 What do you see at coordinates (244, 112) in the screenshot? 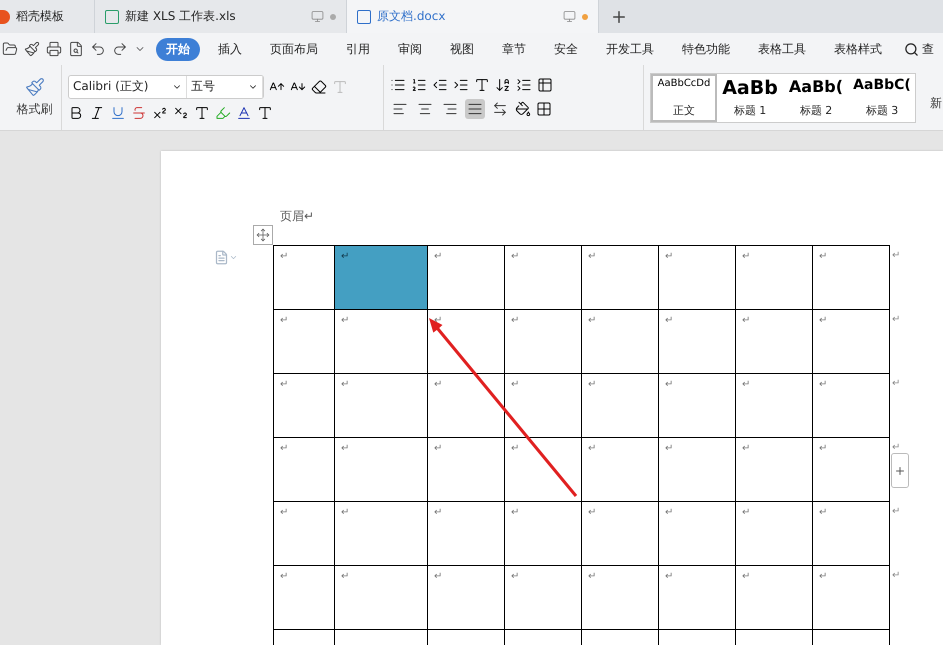
I see `font-color-icon` at bounding box center [244, 112].